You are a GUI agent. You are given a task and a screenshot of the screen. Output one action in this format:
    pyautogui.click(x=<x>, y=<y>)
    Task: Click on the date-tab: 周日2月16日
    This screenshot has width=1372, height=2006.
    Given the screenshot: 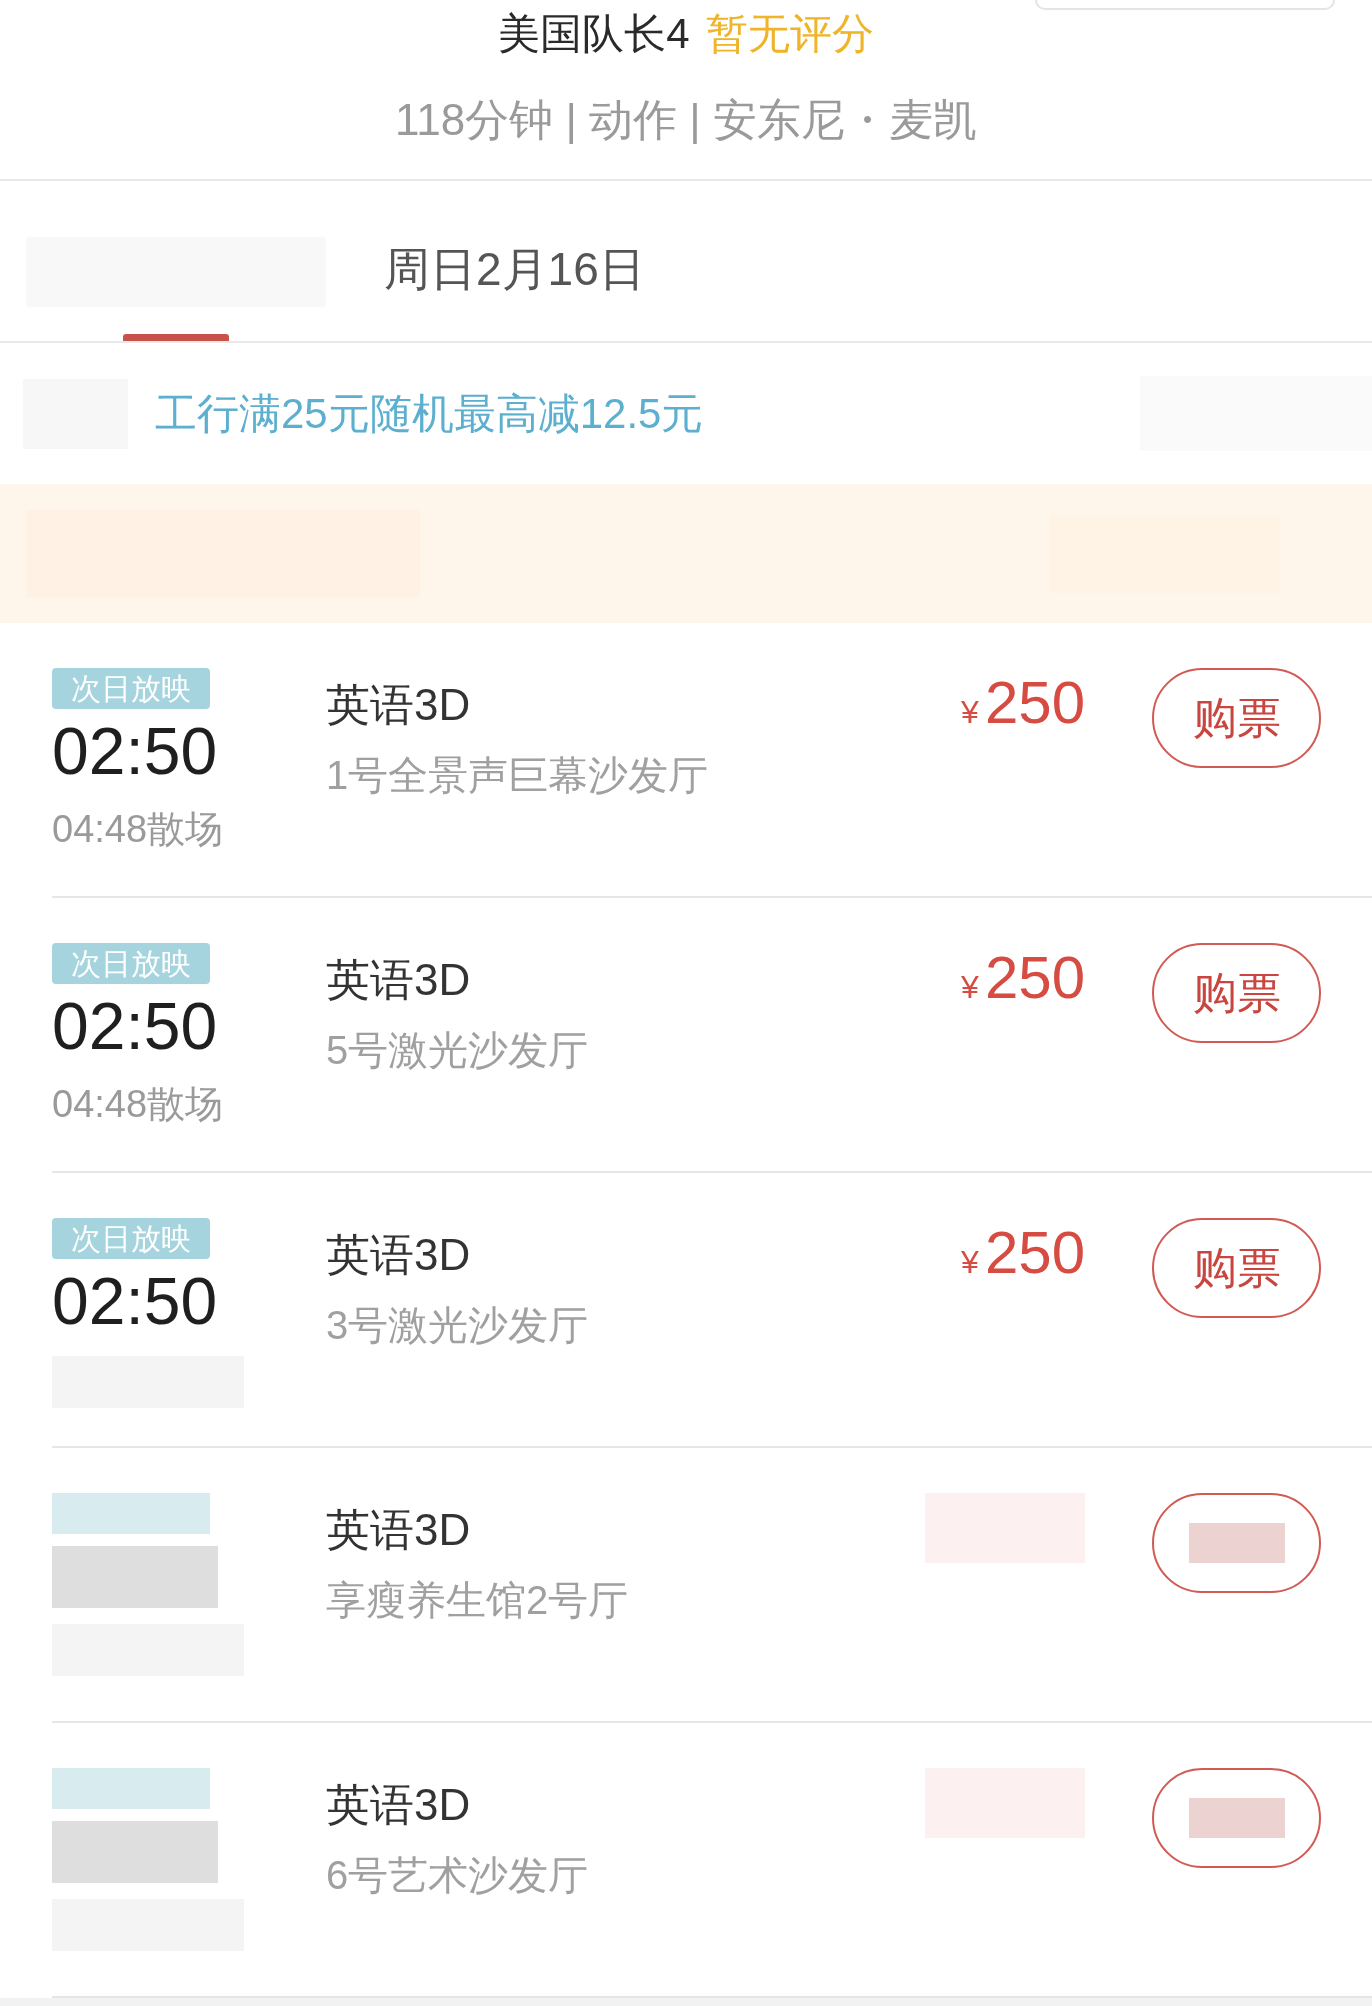 What is the action you would take?
    pyautogui.click(x=485, y=261)
    